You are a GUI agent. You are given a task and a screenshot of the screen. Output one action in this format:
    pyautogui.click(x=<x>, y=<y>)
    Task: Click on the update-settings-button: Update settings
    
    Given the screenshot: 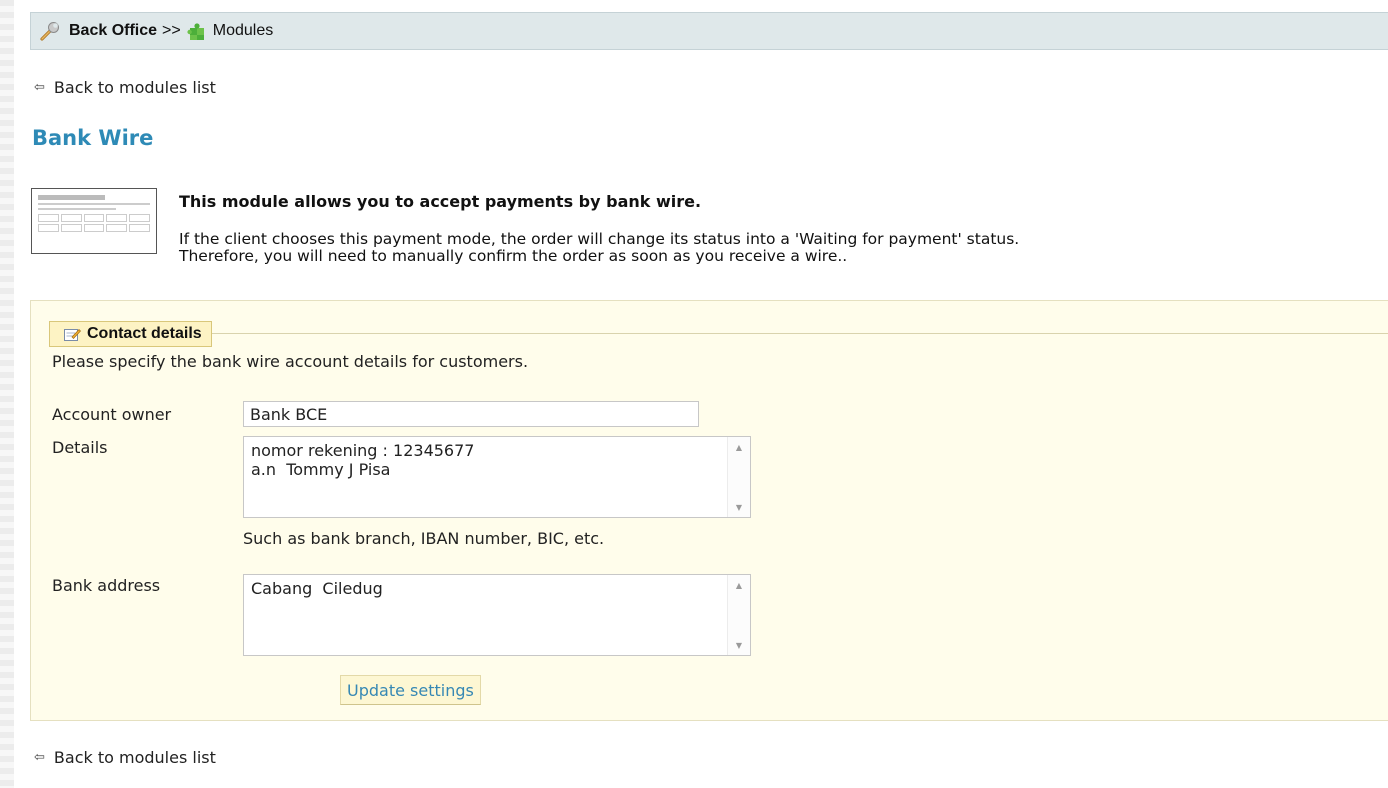 What is the action you would take?
    pyautogui.click(x=410, y=690)
    